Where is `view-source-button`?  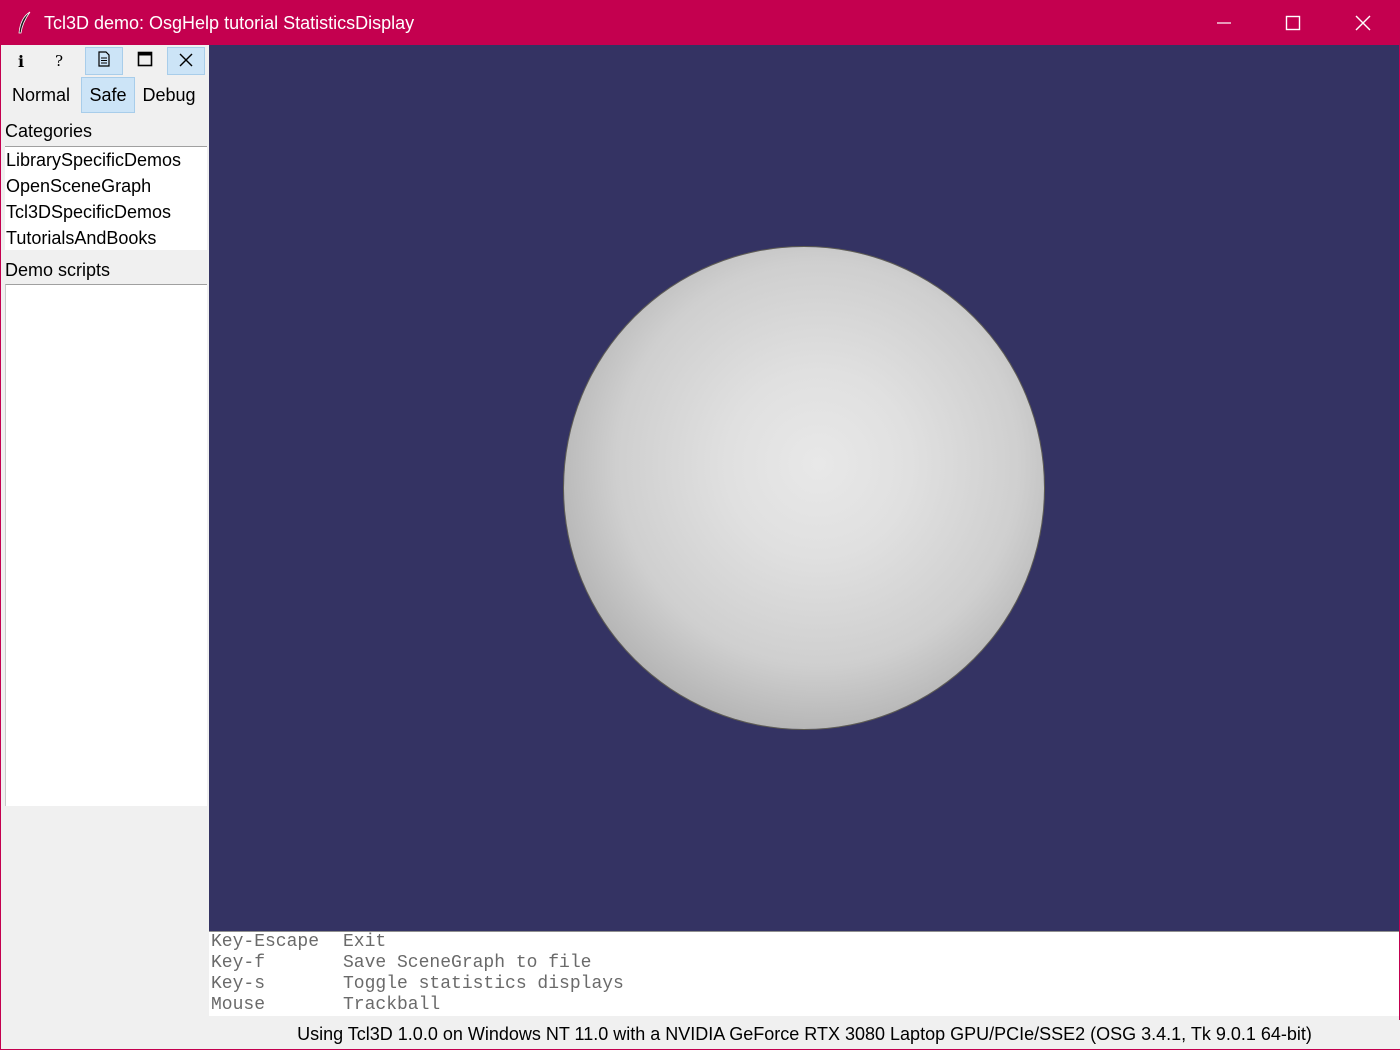
view-source-button is located at coordinates (104, 61).